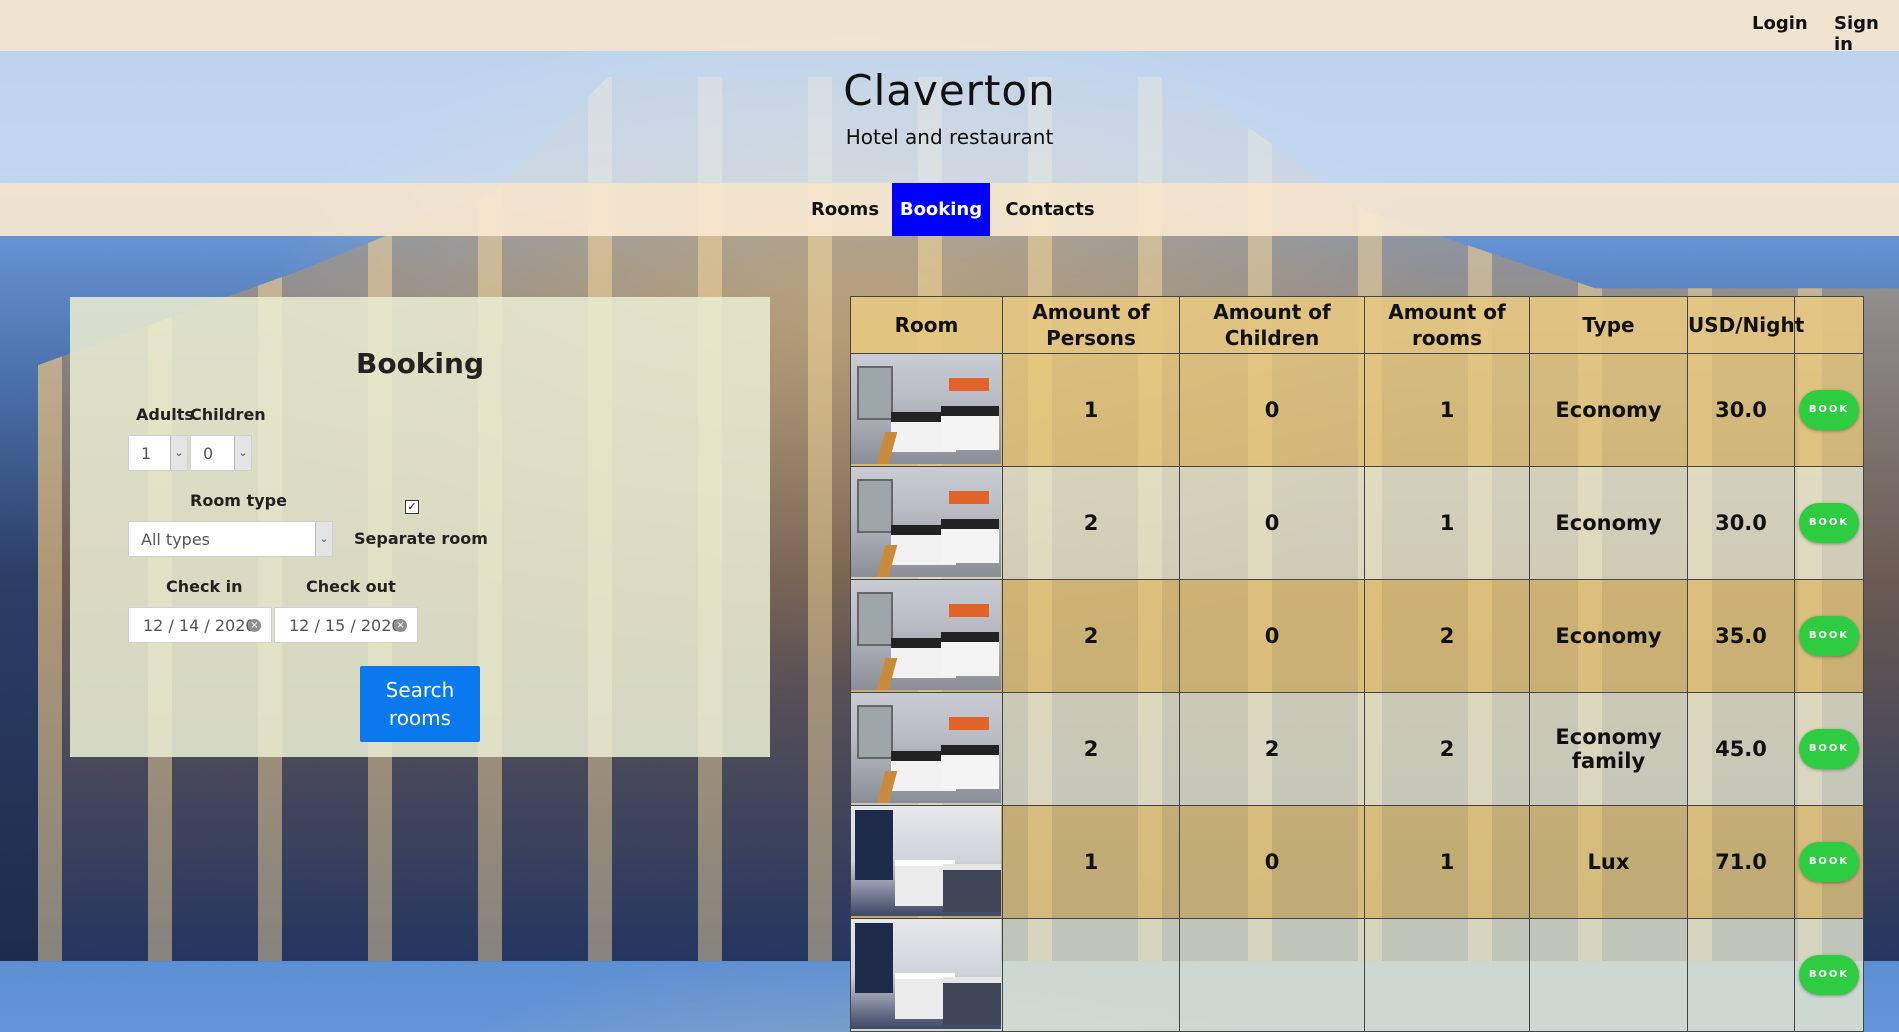  I want to click on children-cell: 2, so click(1272, 749).